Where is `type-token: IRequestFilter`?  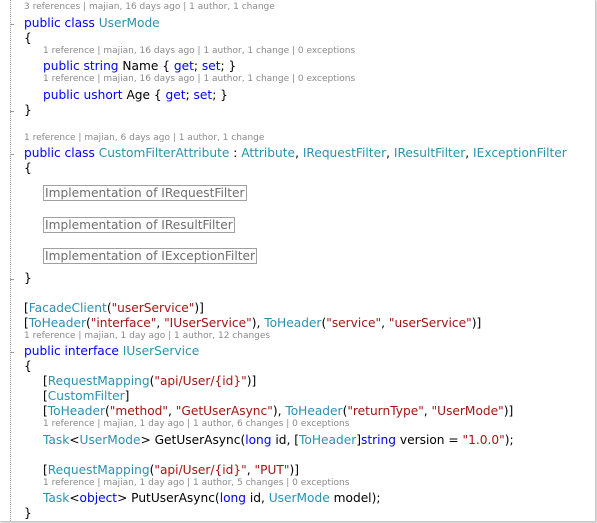
type-token: IRequestFilter is located at coordinates (344, 153).